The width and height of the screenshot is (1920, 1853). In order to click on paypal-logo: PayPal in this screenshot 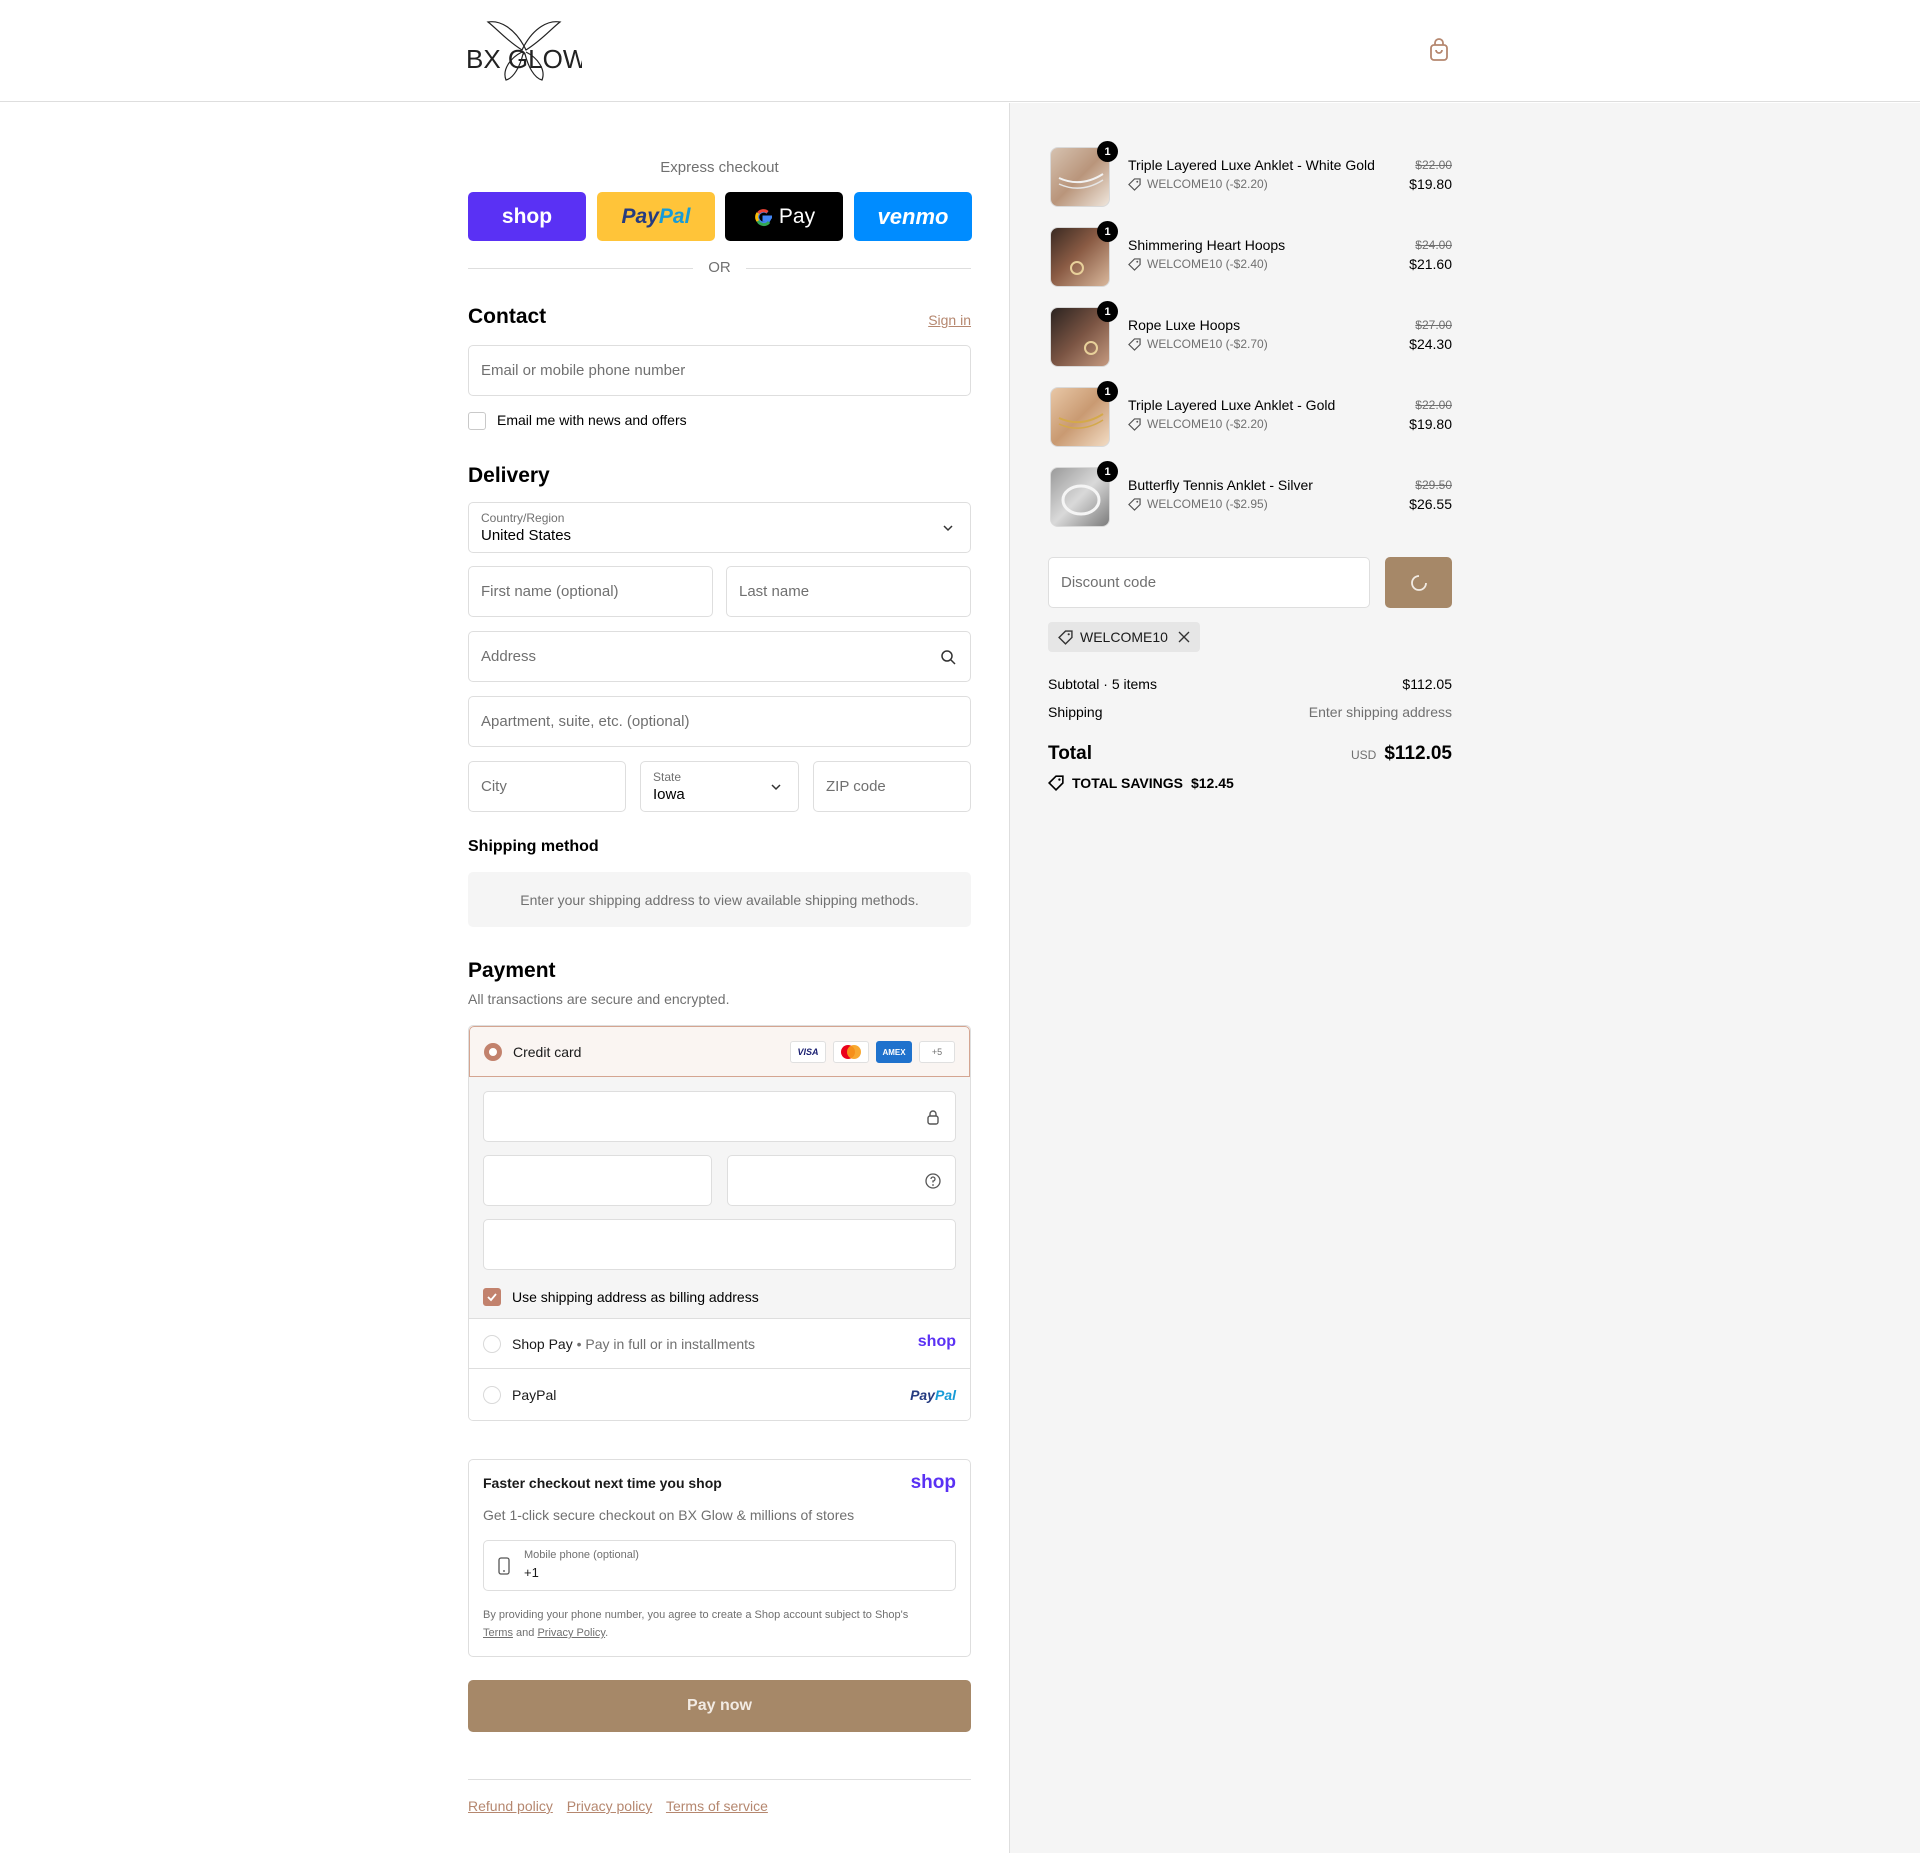, I will do `click(933, 1395)`.